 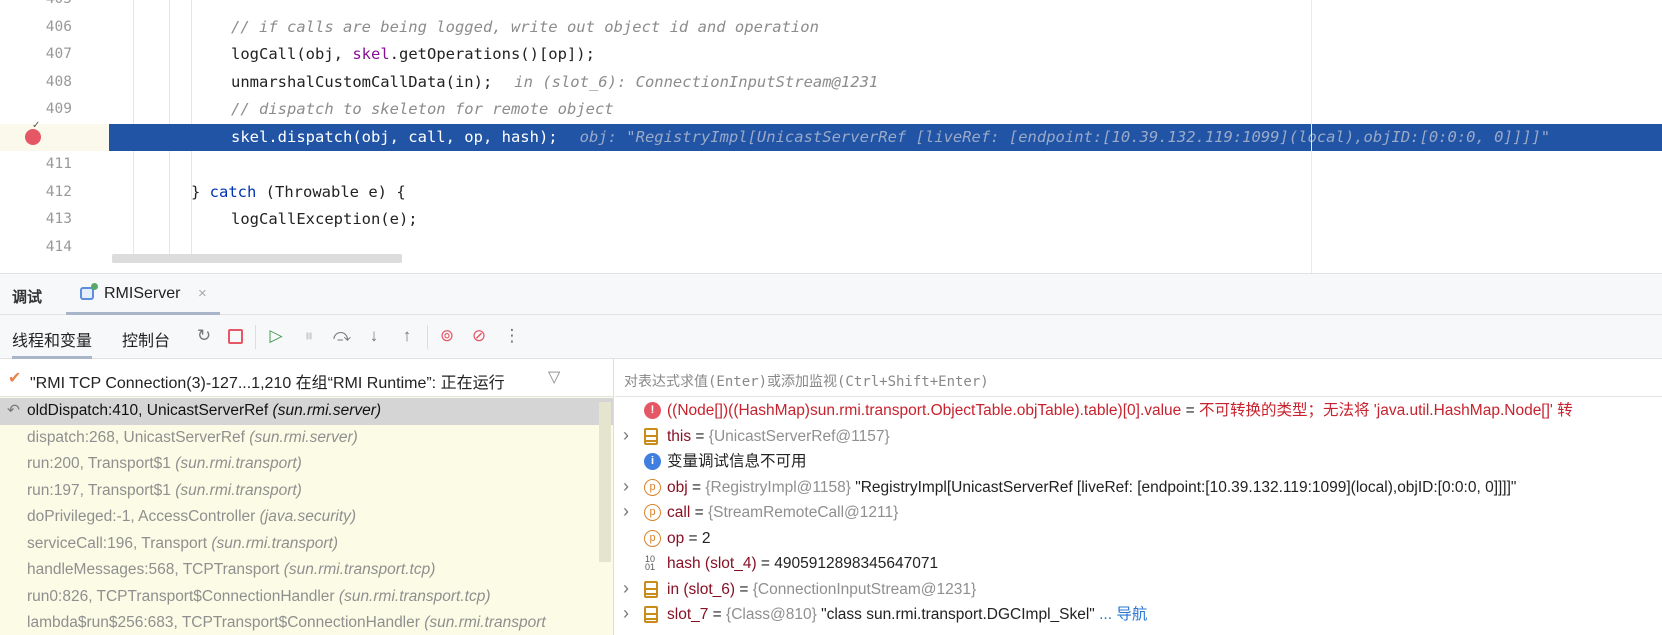 I want to click on filter-icon: ▽, so click(x=554, y=377).